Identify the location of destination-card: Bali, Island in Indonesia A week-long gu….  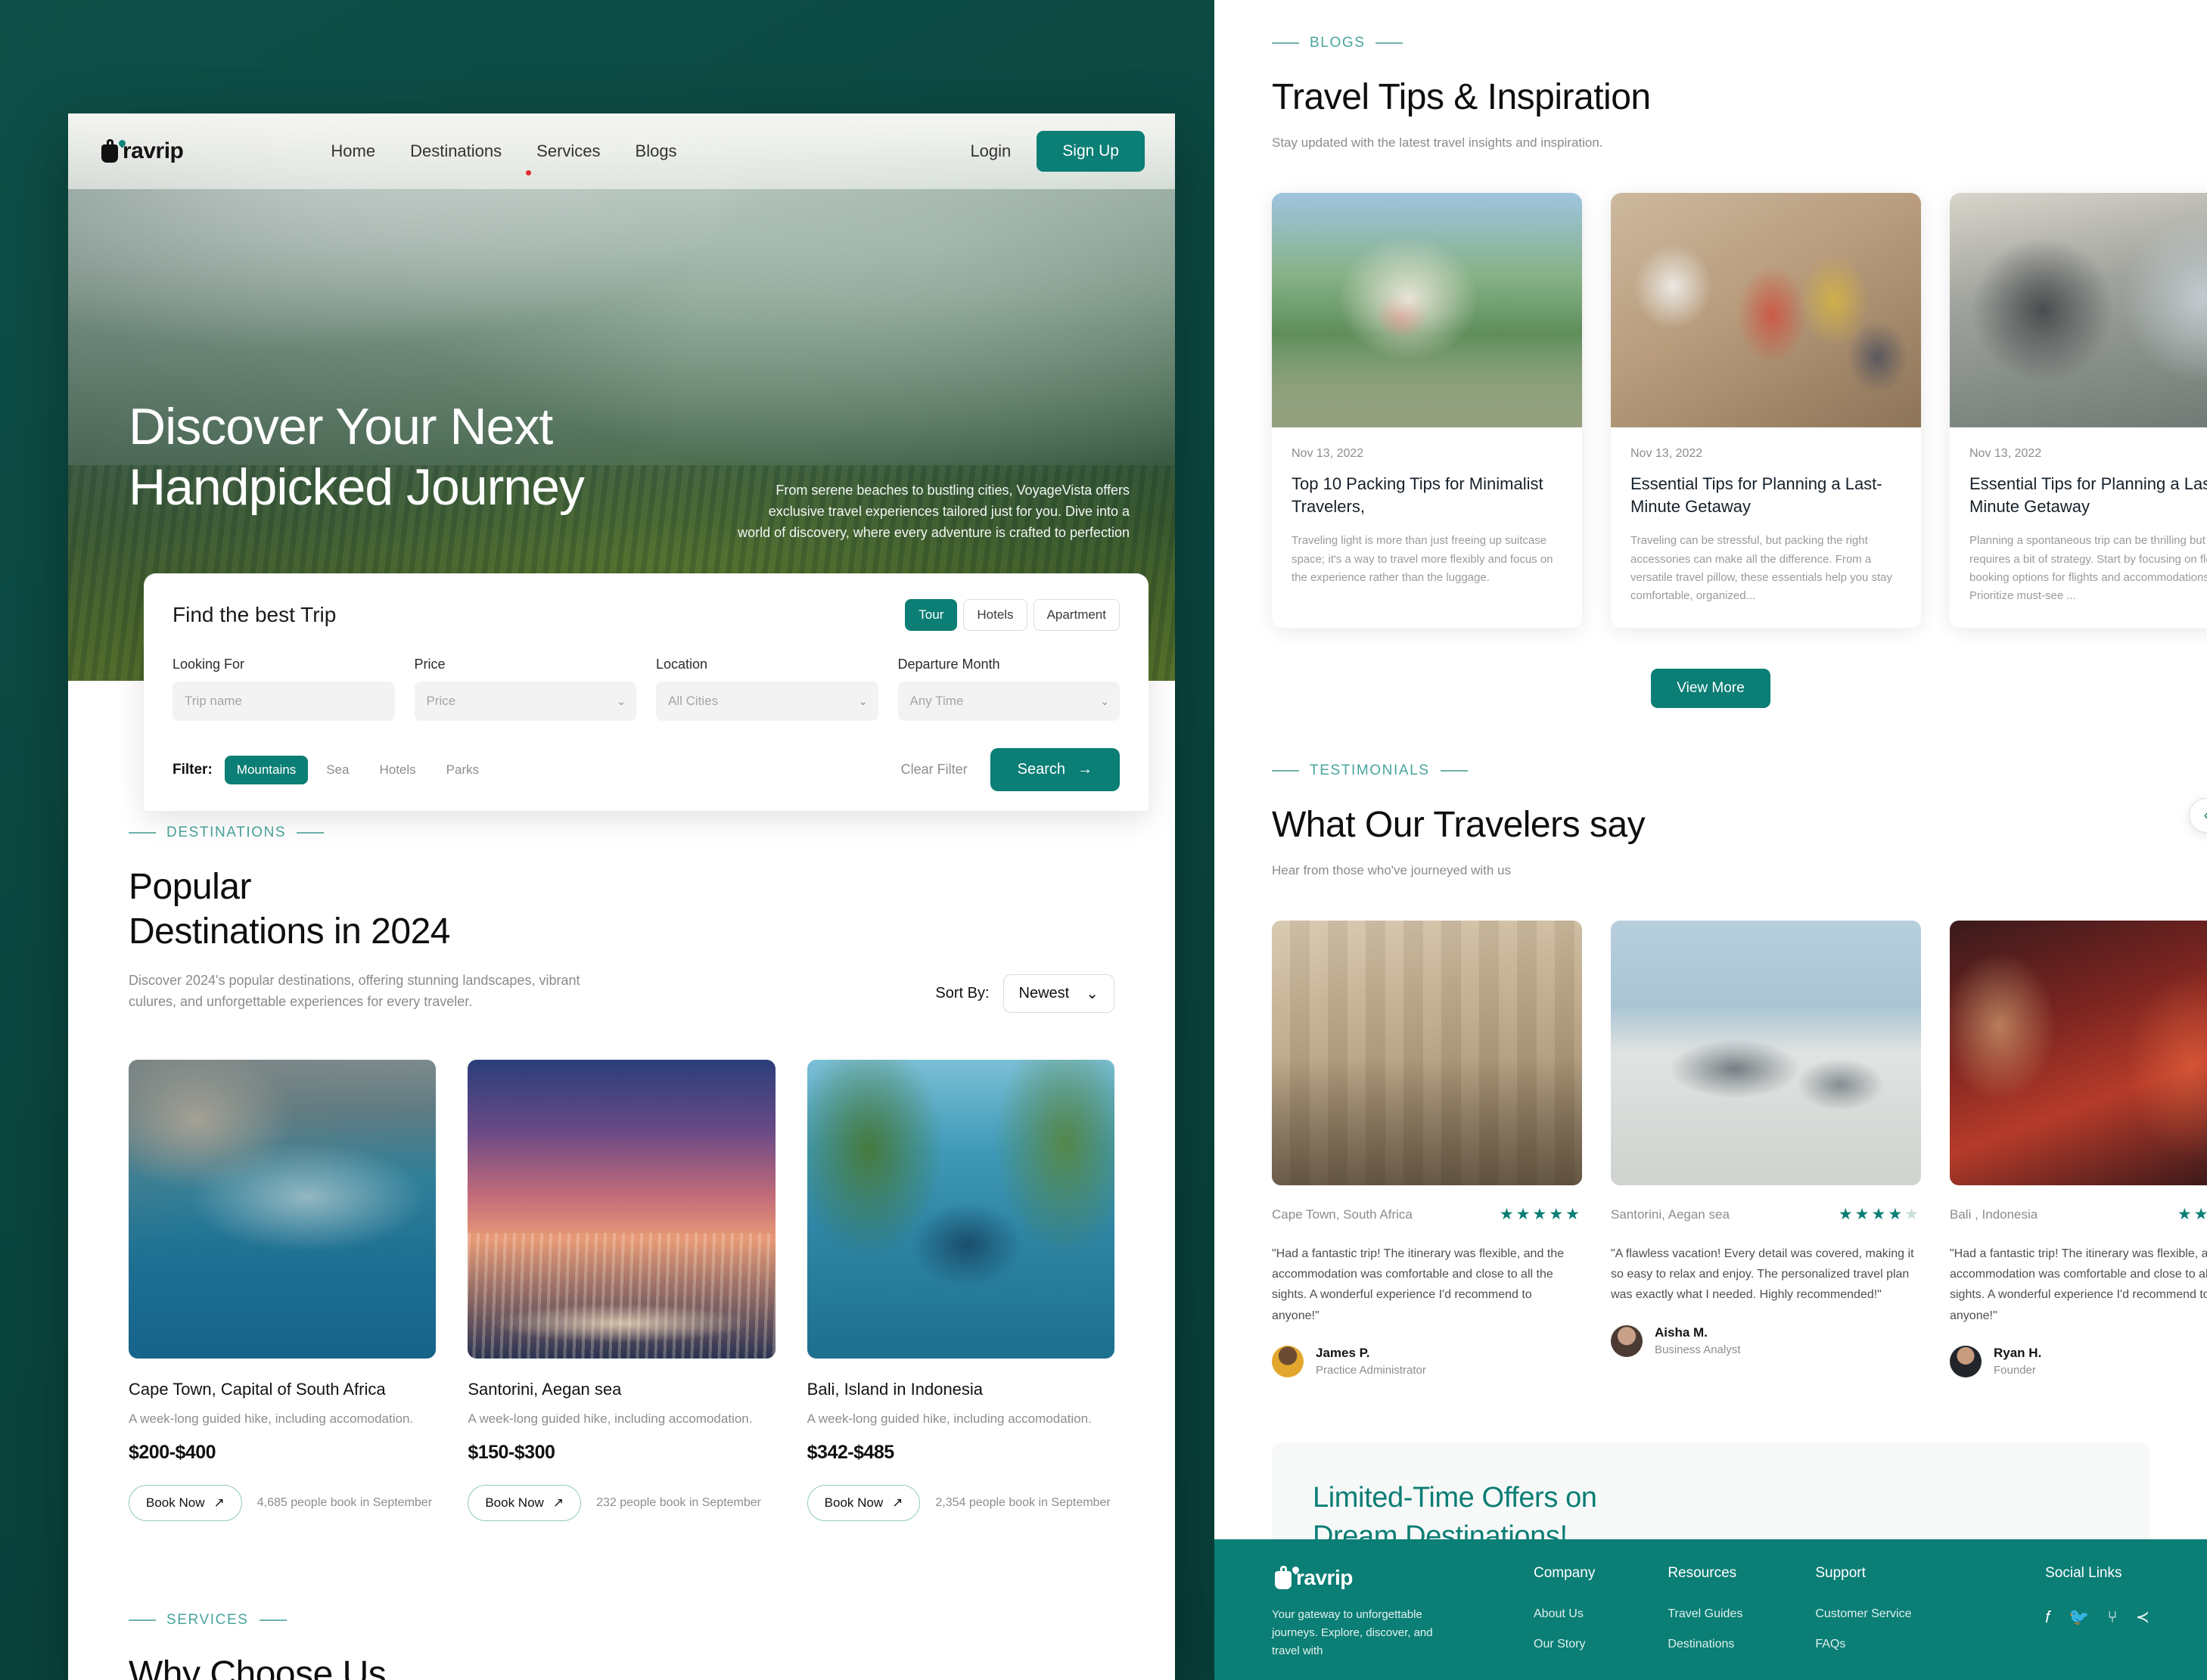
(960, 1290).